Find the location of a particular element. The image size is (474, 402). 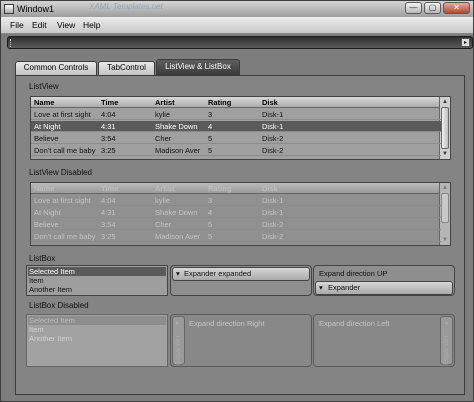

grip-icon is located at coordinates (11, 43).